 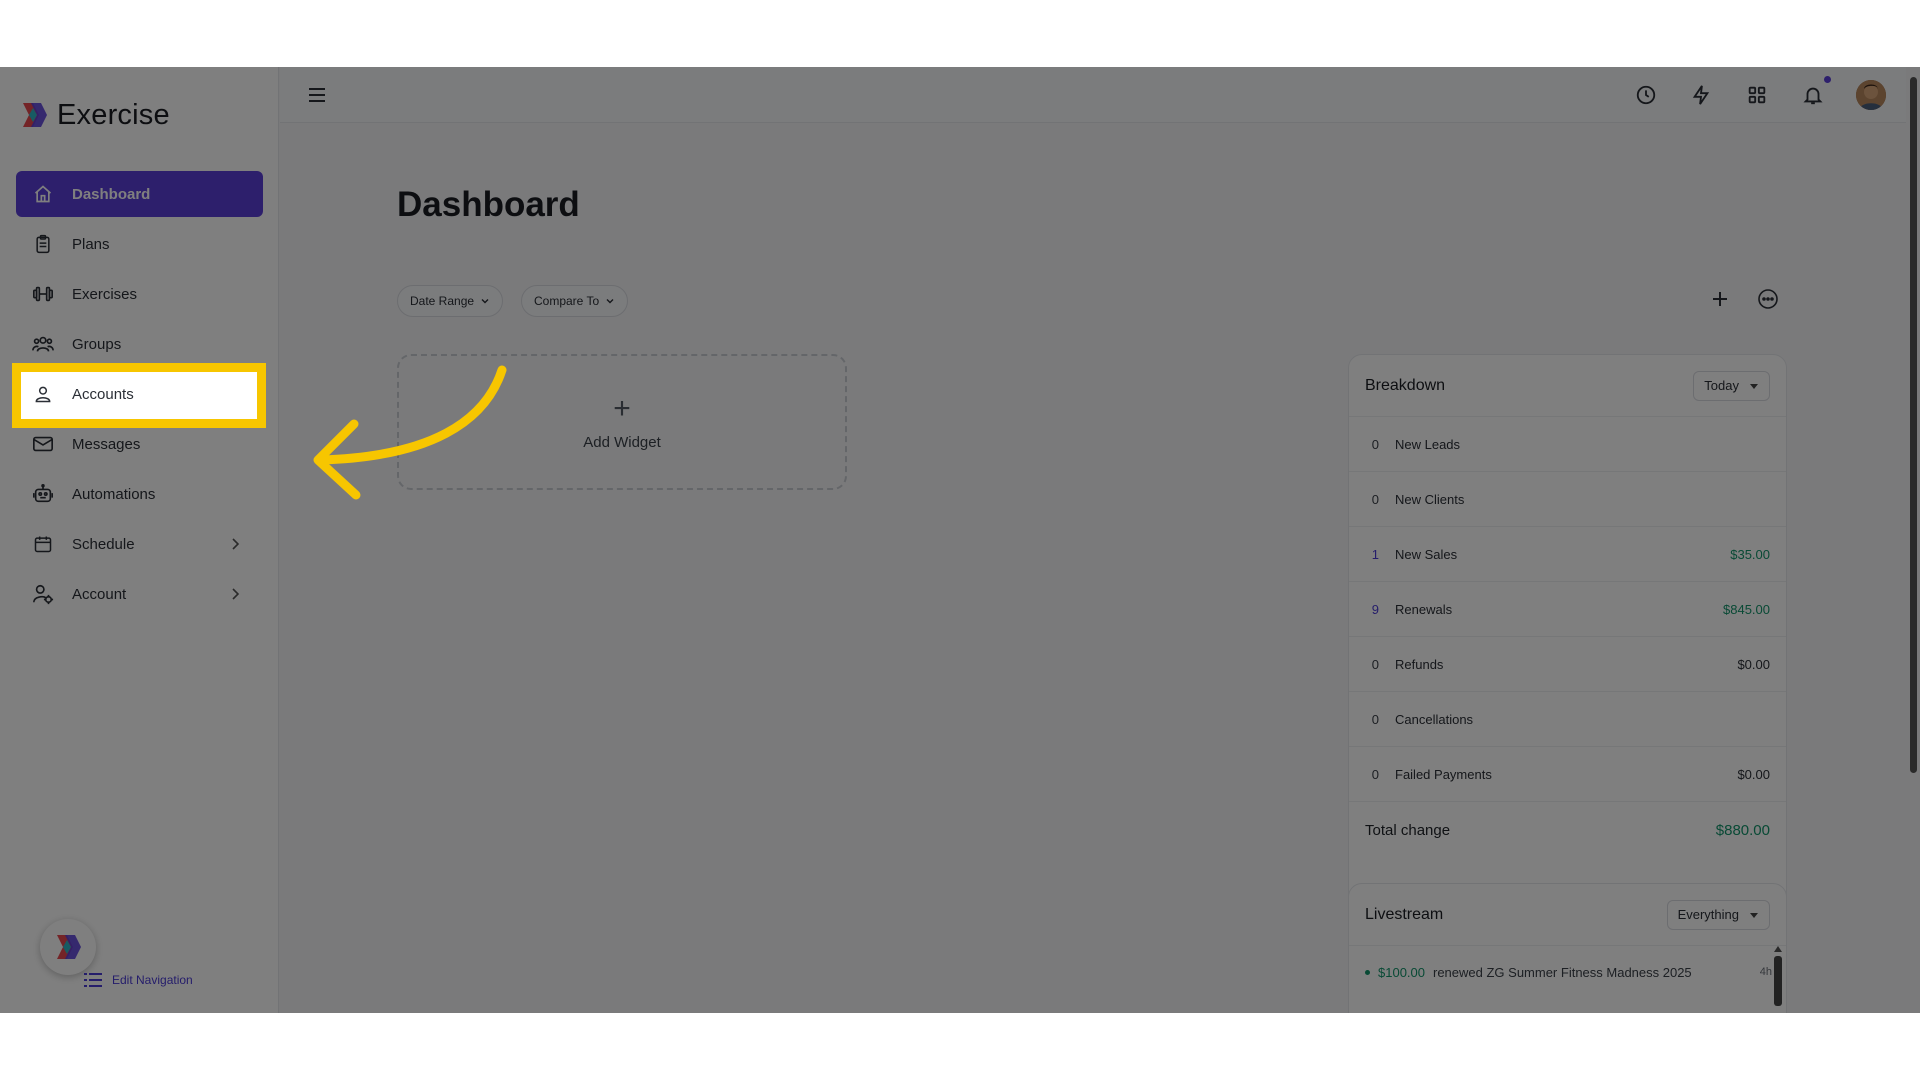 I want to click on livestream-title: Livestream, so click(x=1404, y=914).